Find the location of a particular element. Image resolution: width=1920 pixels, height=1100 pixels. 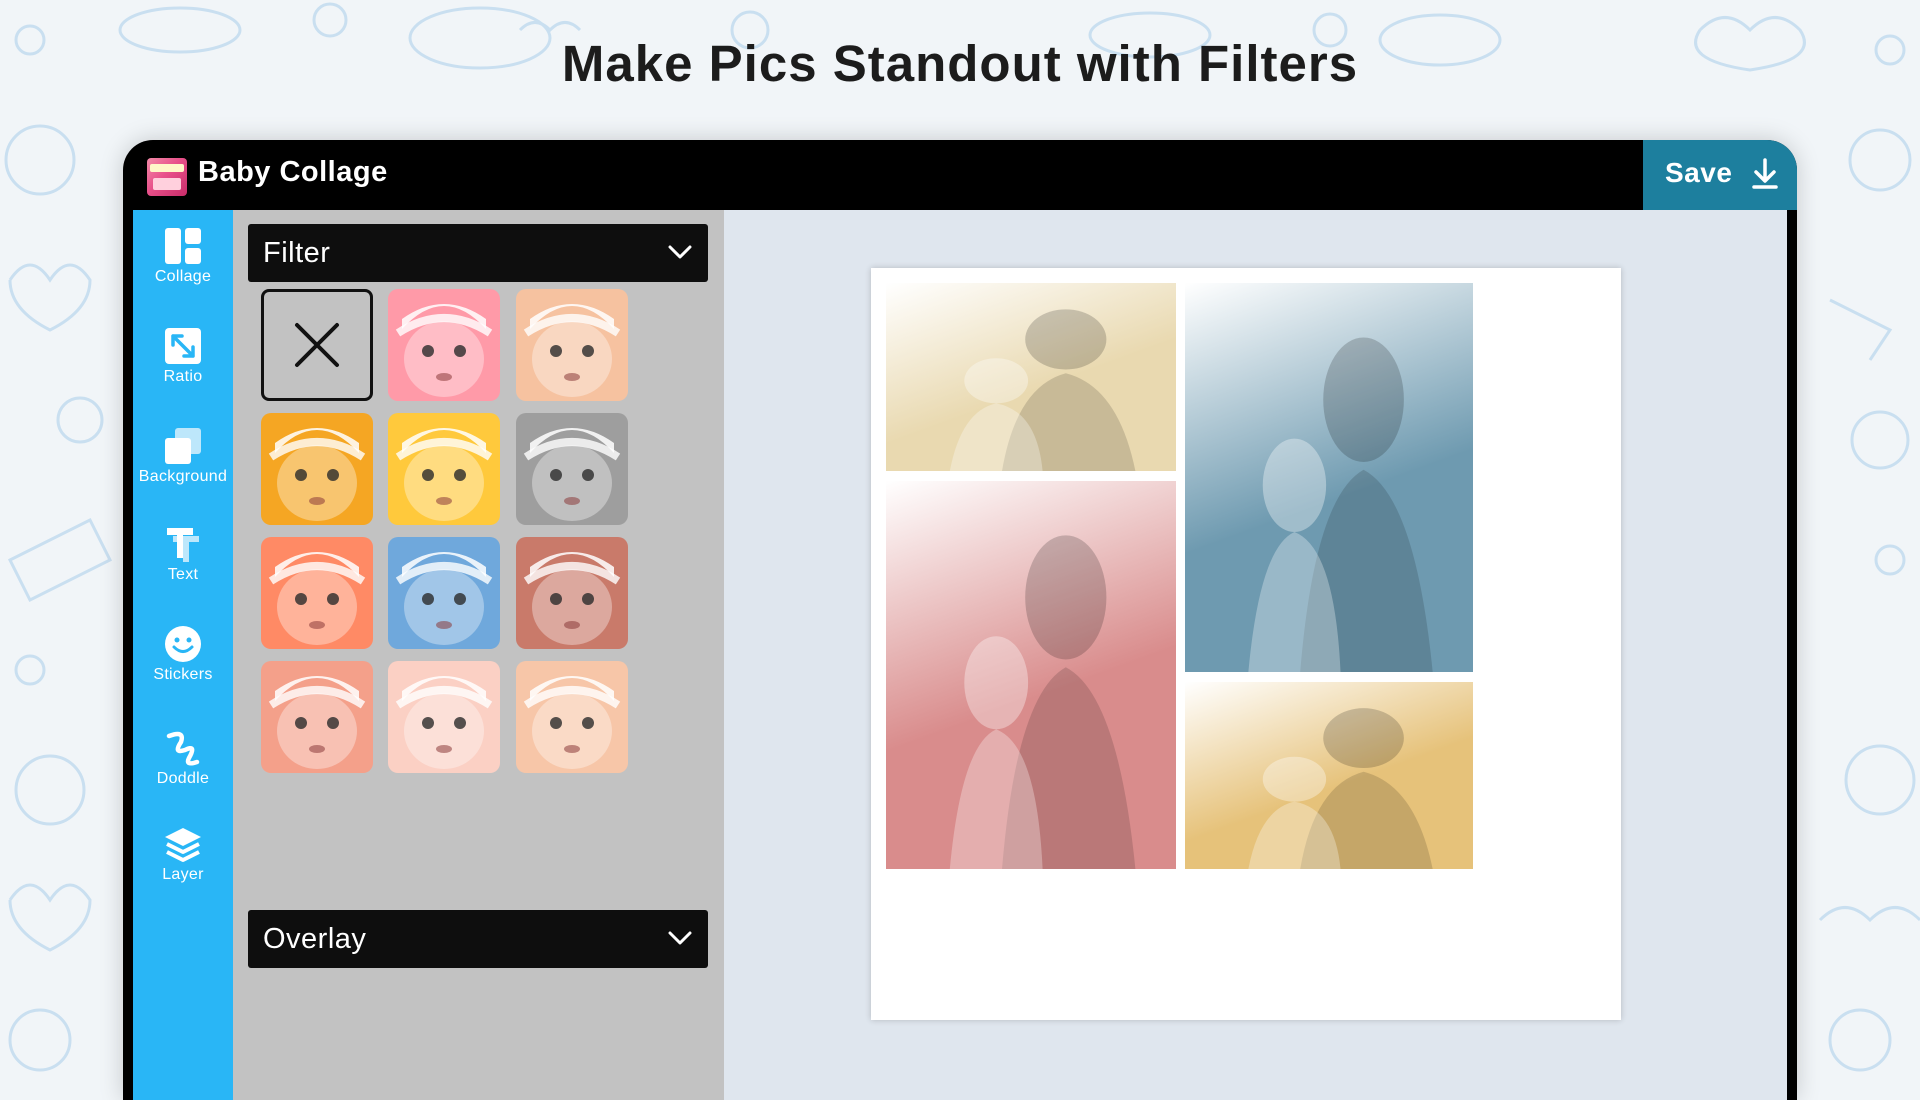

filter-thumb-none is located at coordinates (317, 345).